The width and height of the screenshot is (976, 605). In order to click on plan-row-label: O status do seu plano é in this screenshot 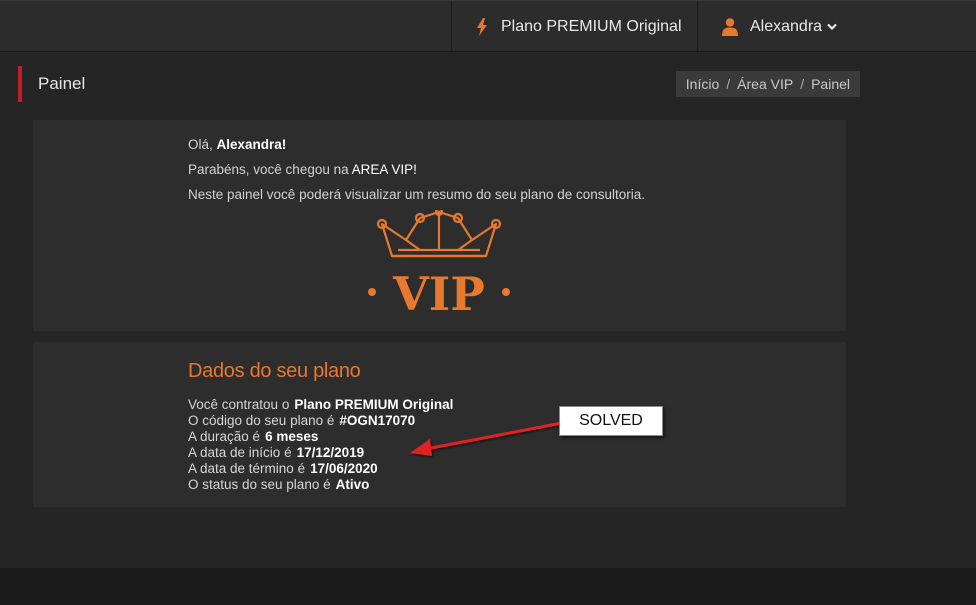, I will do `click(259, 484)`.